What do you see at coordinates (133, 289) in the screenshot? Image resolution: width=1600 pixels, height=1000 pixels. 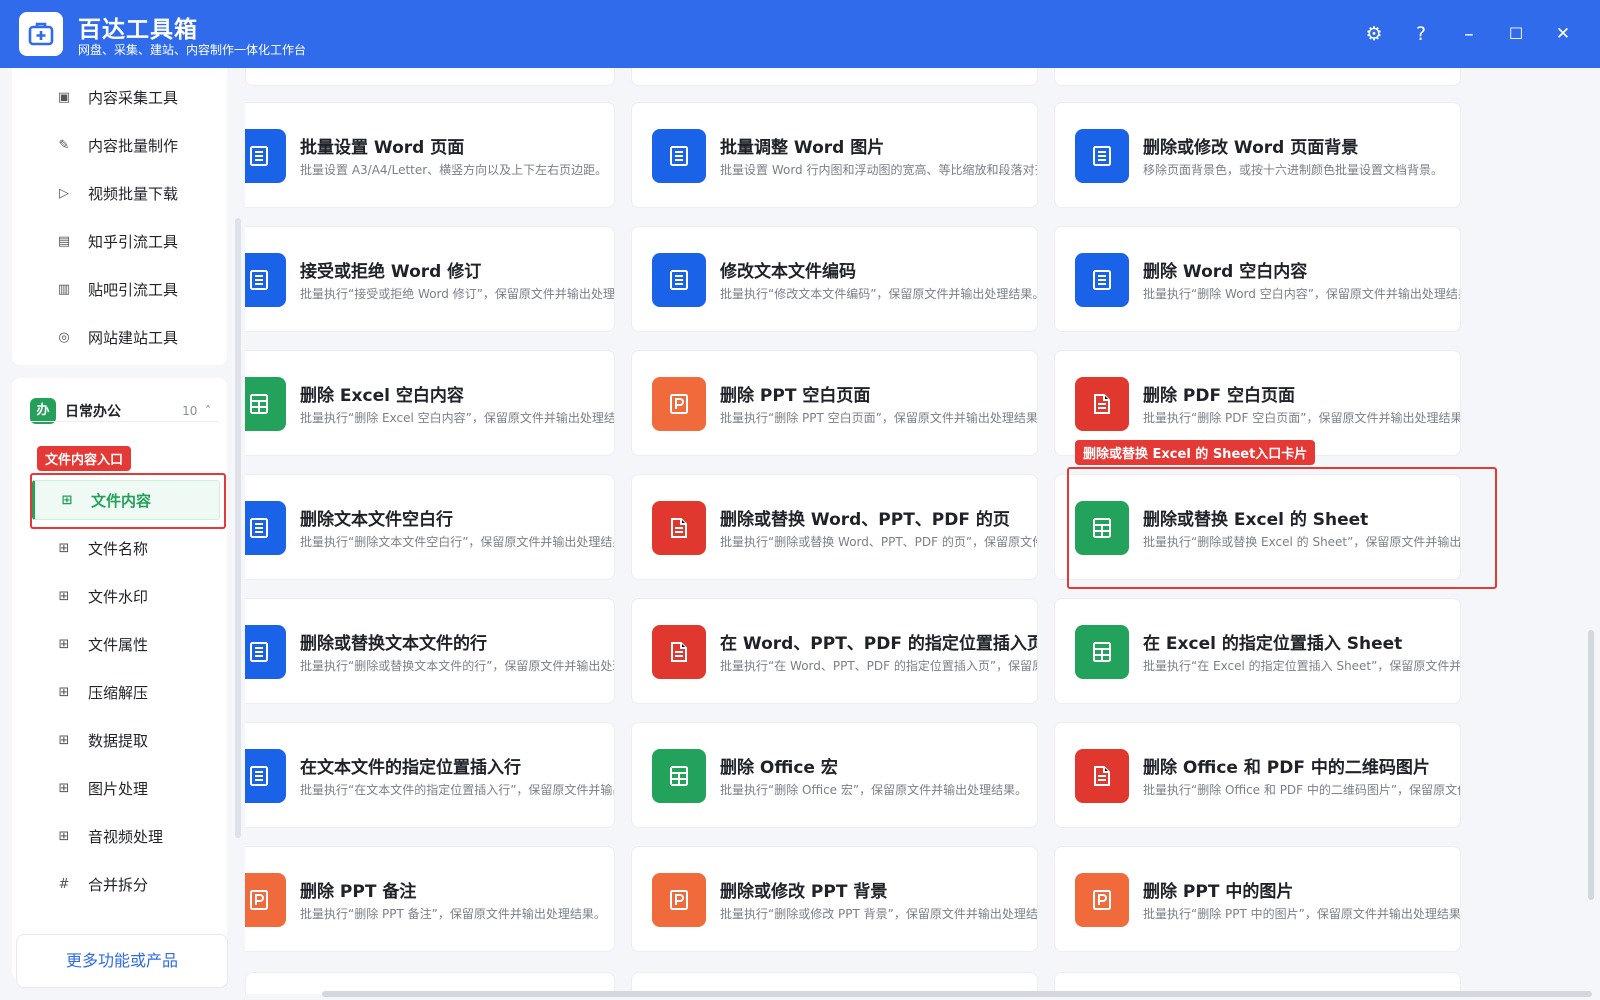 I see `sidebar-item-label: 贴吧引流工具` at bounding box center [133, 289].